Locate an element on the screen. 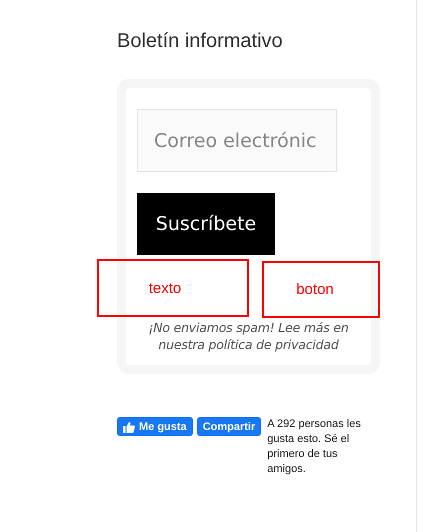  subscribe-button: Suscríbete is located at coordinates (206, 224).